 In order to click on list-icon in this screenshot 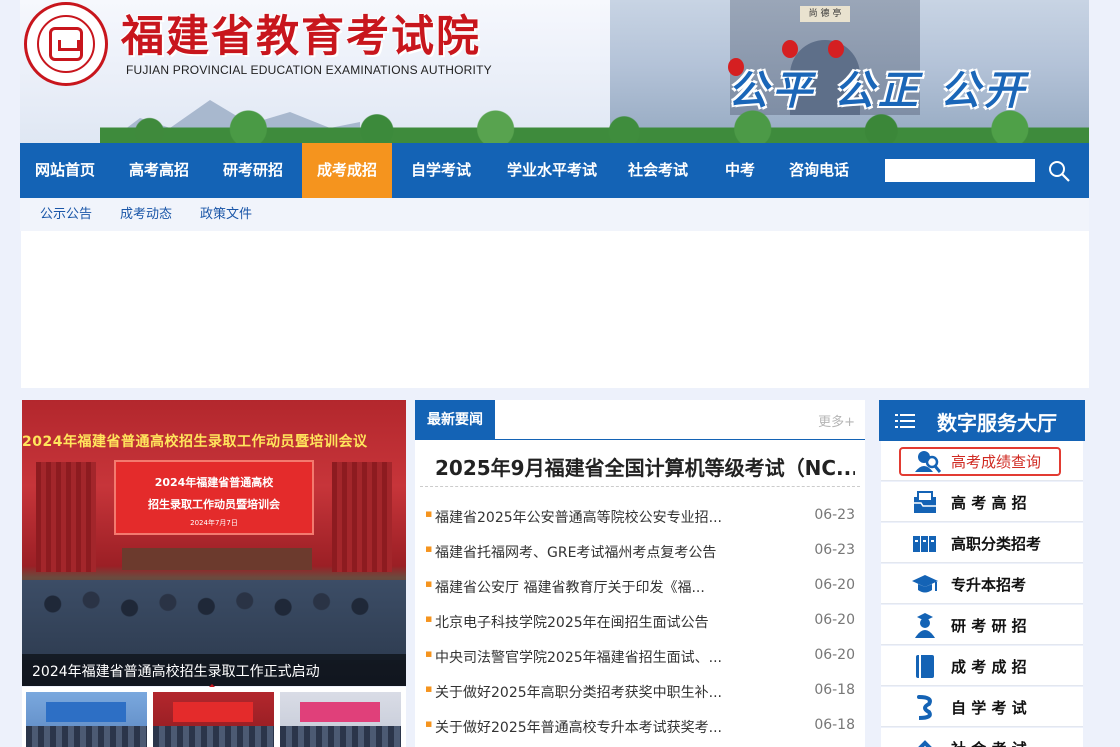, I will do `click(905, 421)`.